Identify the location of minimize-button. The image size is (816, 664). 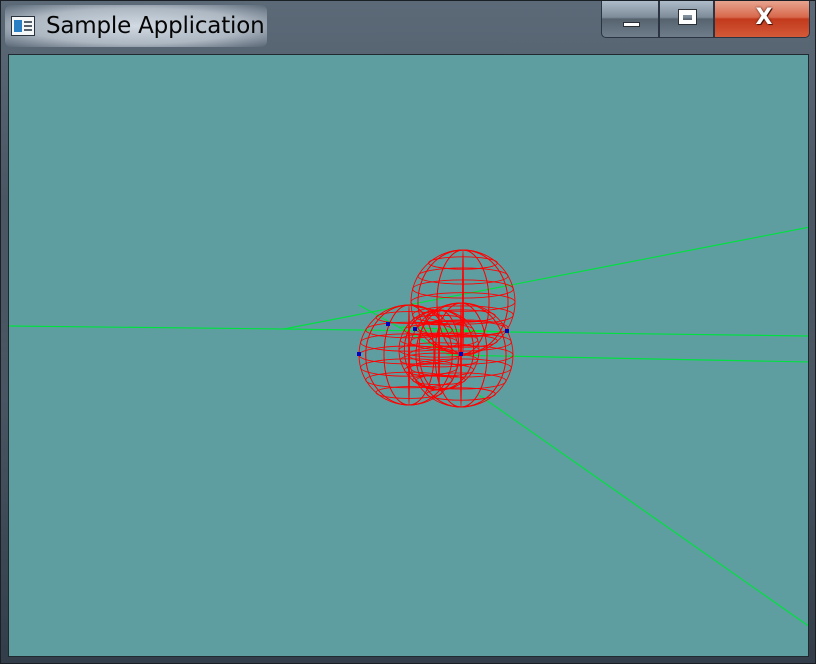
(630, 19).